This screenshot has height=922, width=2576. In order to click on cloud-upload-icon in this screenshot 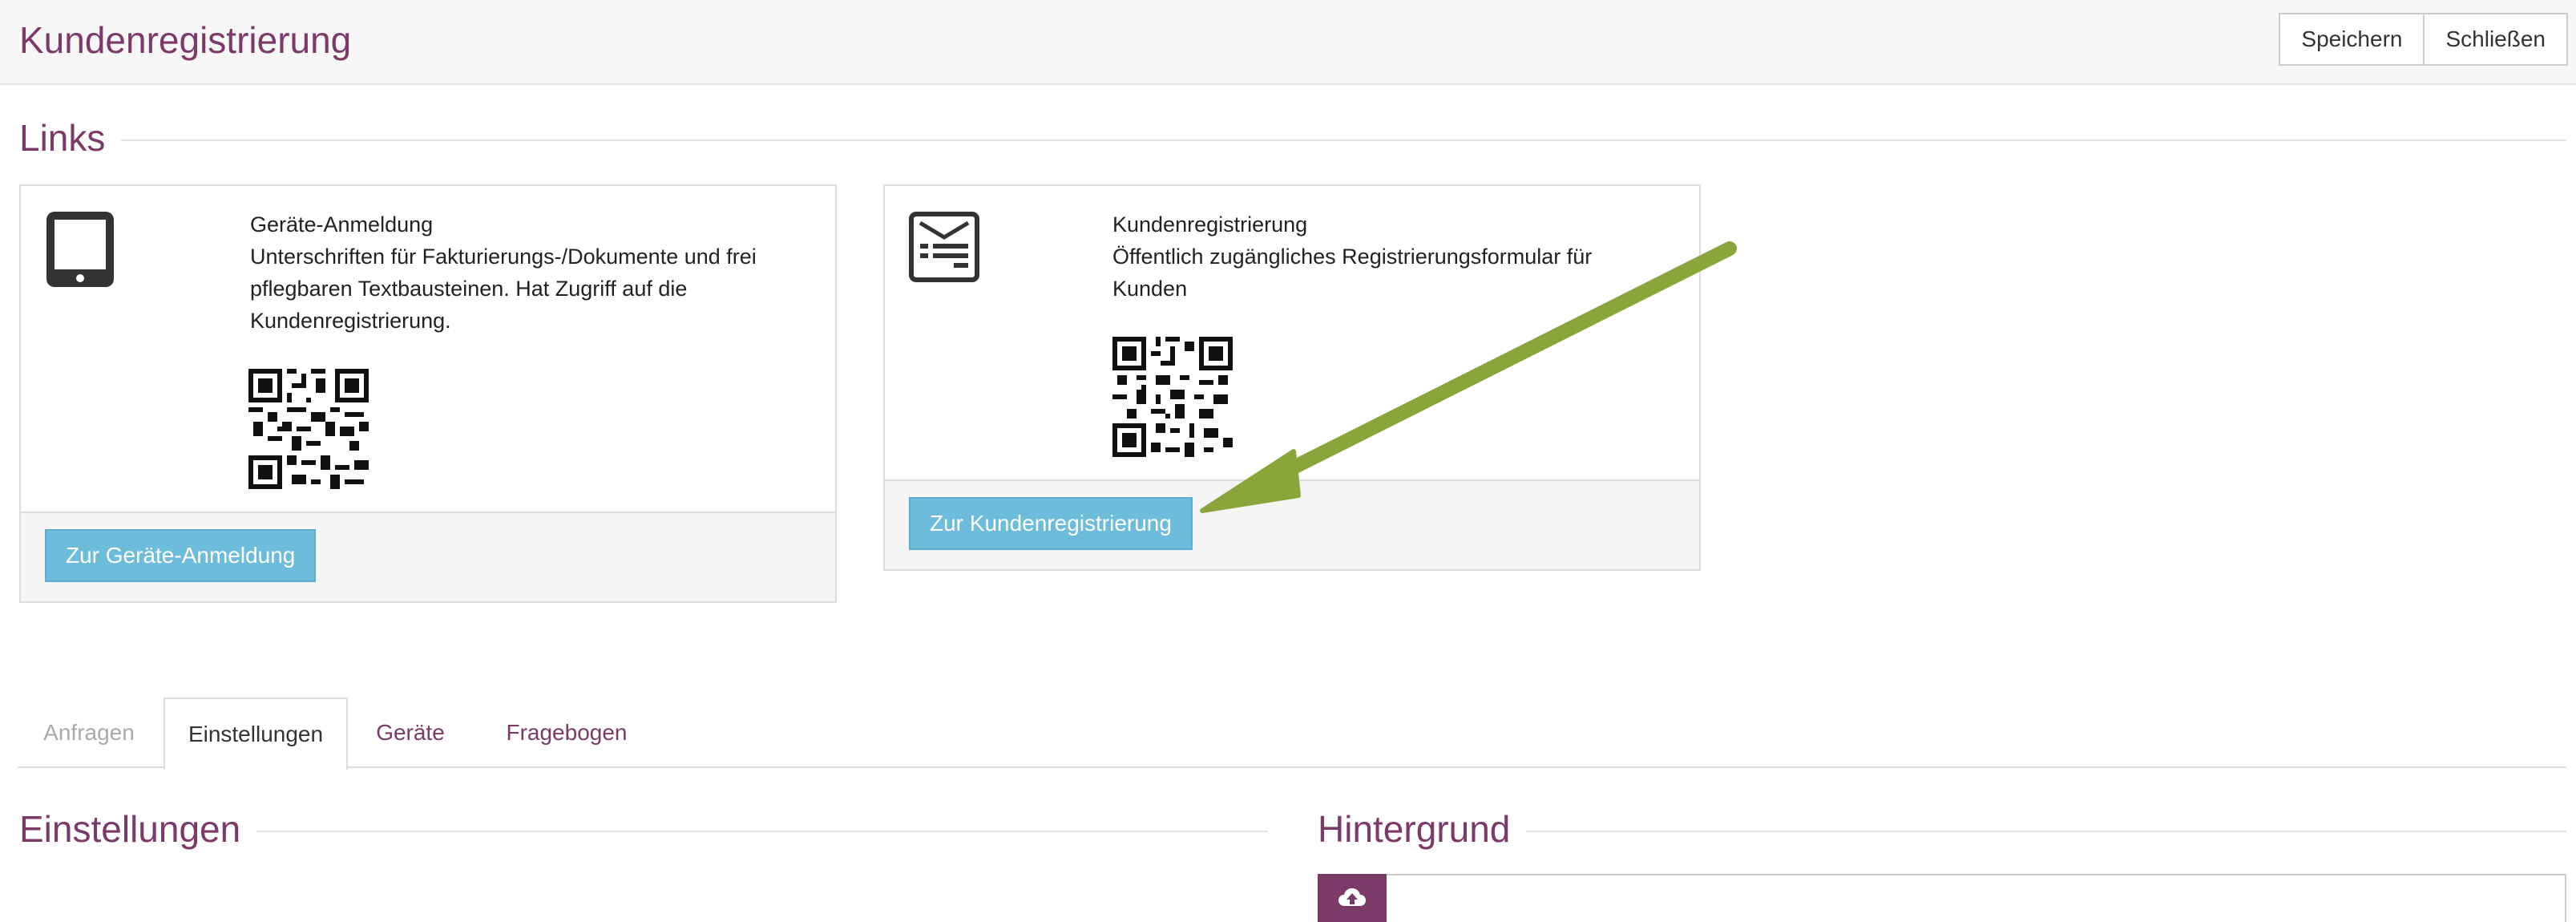, I will do `click(1352, 897)`.